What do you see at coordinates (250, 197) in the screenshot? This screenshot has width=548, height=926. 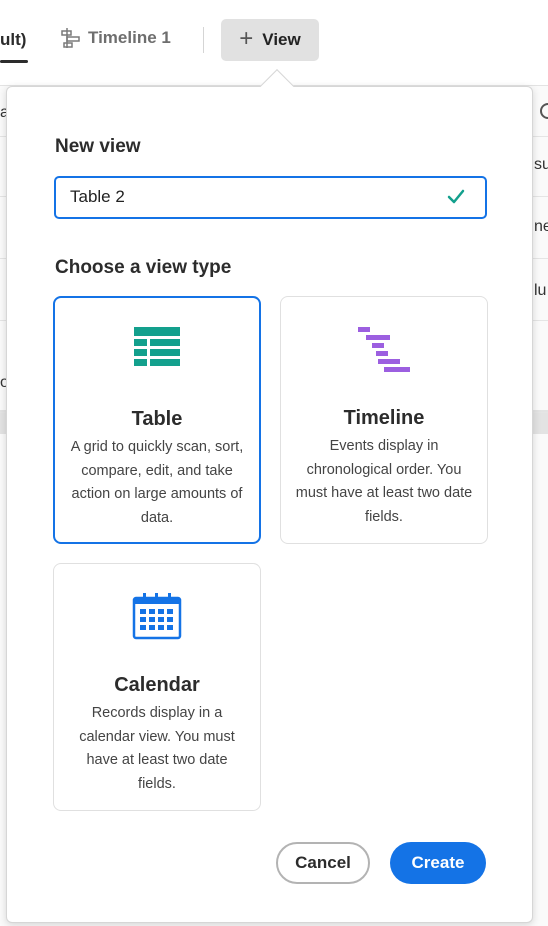 I see `view-name-input` at bounding box center [250, 197].